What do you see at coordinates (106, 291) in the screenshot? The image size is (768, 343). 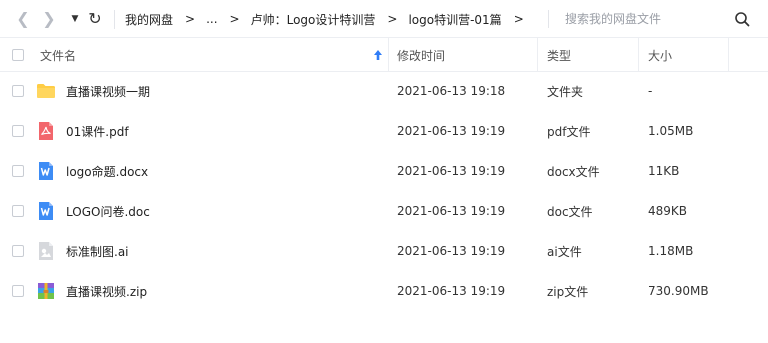 I see `file-name: 直播课视频.zip` at bounding box center [106, 291].